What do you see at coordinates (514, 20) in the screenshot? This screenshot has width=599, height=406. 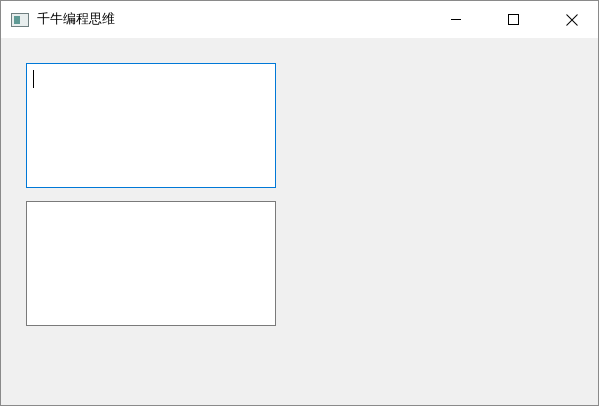 I see `maximize-icon` at bounding box center [514, 20].